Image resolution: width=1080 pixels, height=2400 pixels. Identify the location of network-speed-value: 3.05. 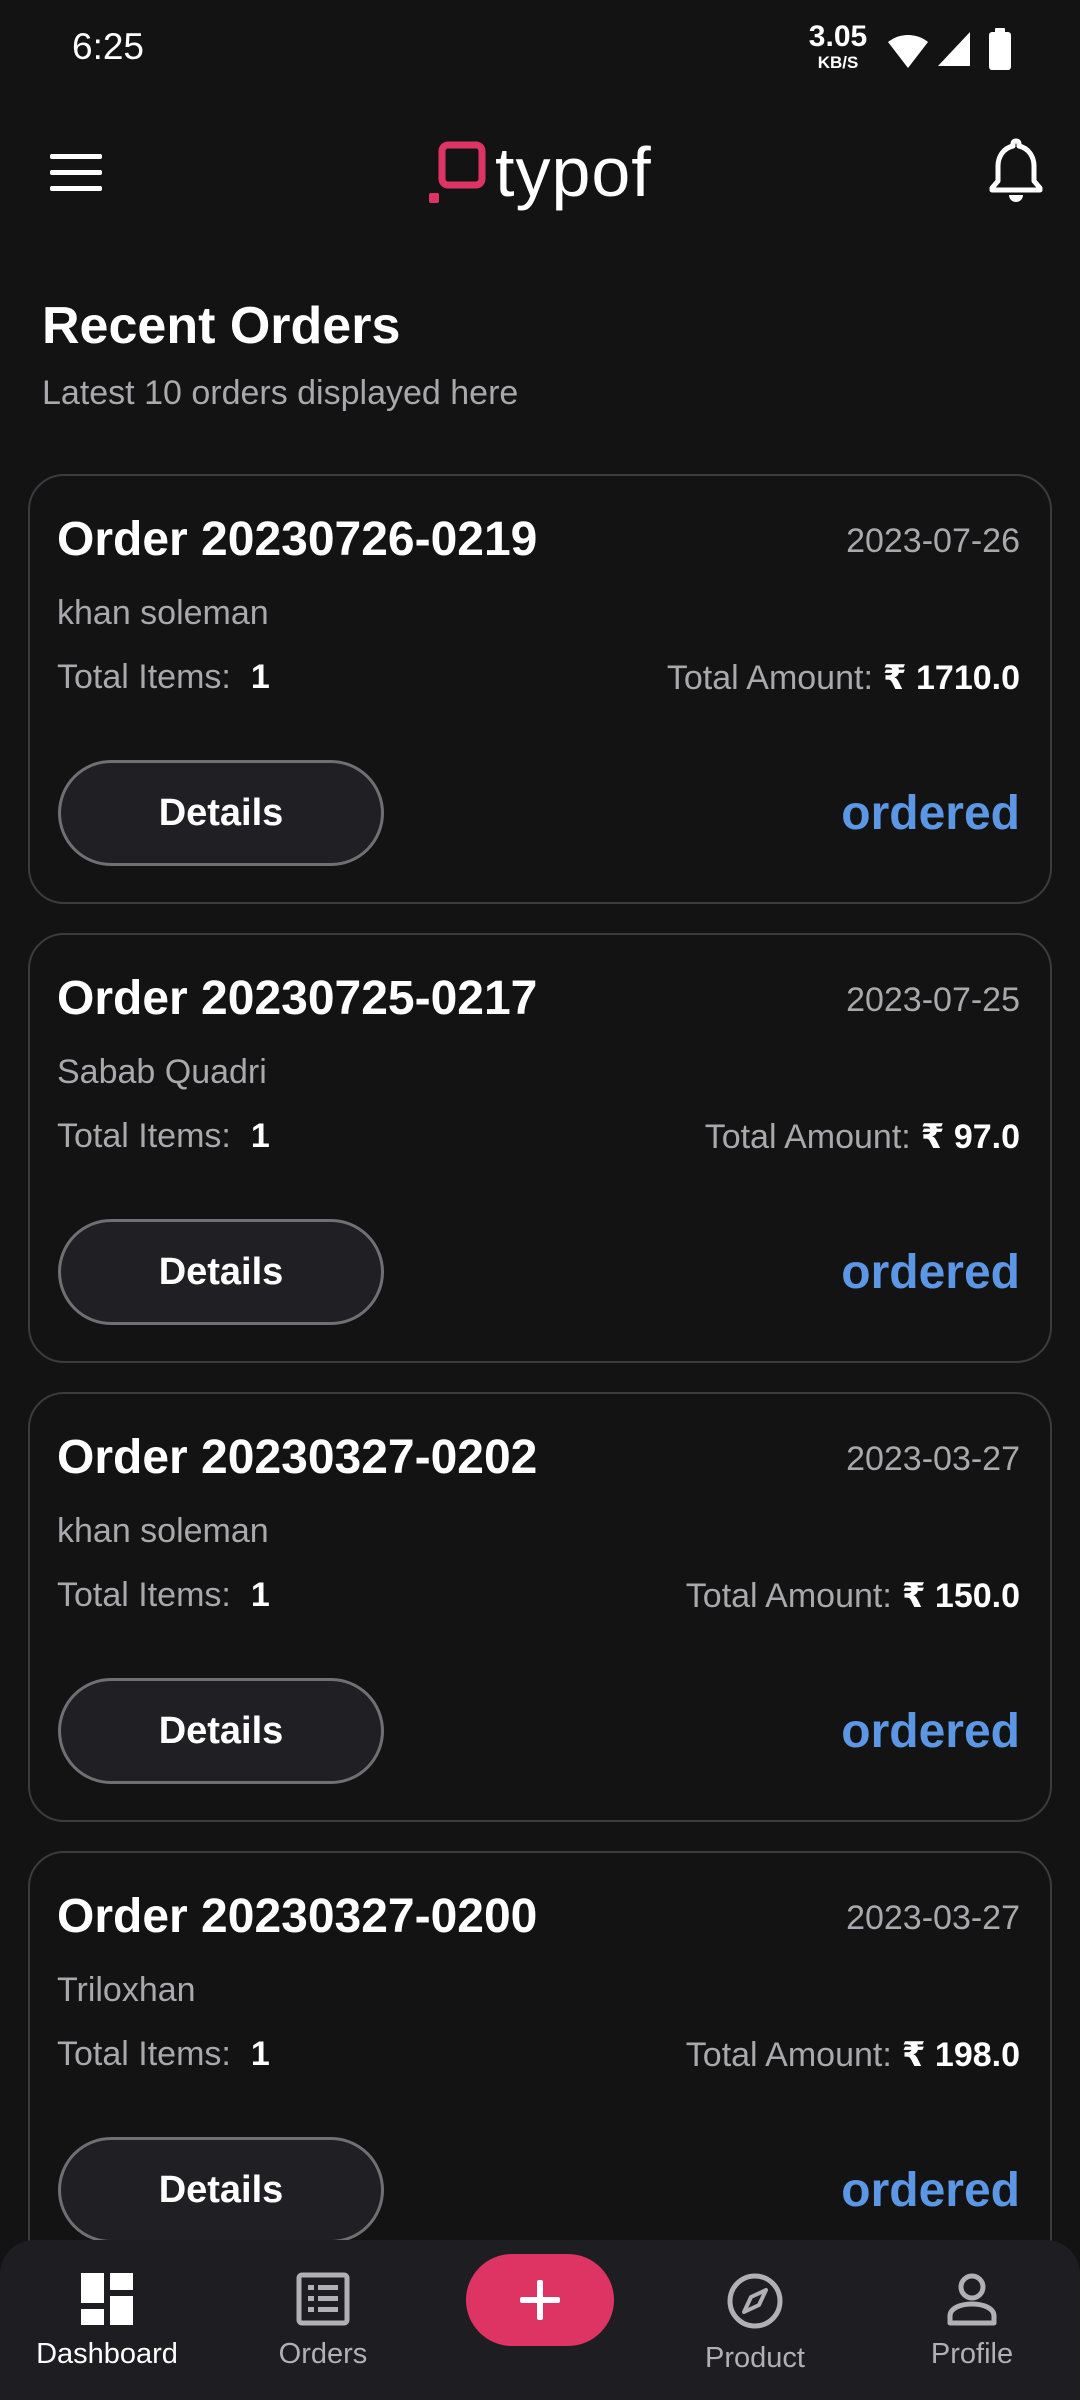
(838, 36).